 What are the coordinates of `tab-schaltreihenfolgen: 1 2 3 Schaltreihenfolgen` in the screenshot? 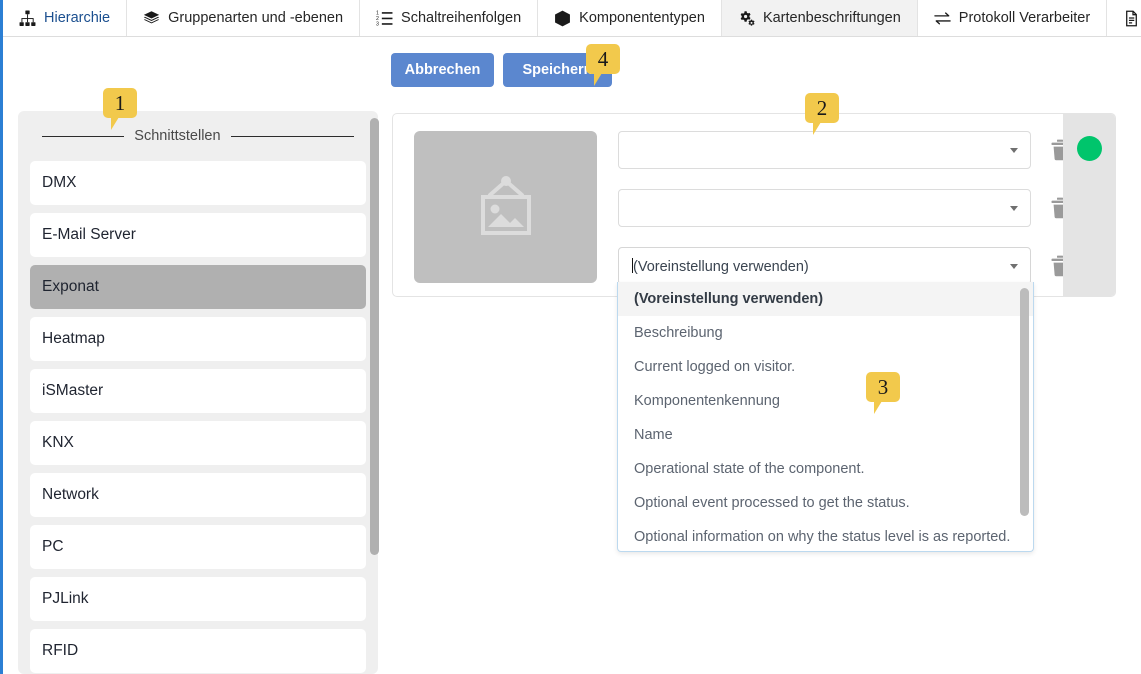 It's located at (449, 18).